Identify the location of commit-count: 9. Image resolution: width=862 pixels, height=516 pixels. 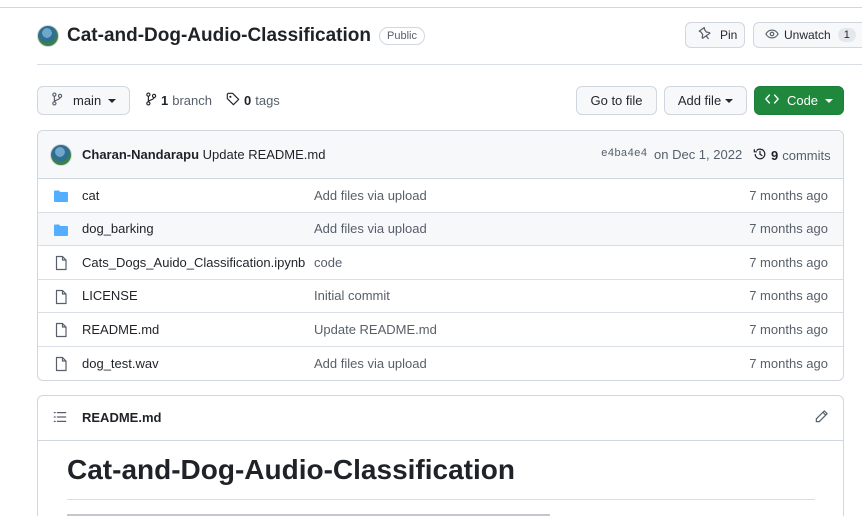
(775, 155).